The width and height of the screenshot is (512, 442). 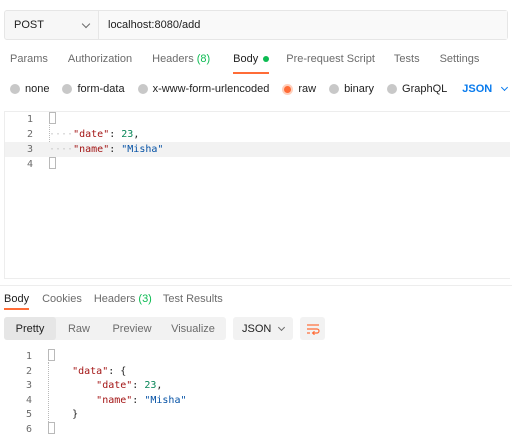 I want to click on body-type-graphql: GraphQL, so click(x=417, y=89).